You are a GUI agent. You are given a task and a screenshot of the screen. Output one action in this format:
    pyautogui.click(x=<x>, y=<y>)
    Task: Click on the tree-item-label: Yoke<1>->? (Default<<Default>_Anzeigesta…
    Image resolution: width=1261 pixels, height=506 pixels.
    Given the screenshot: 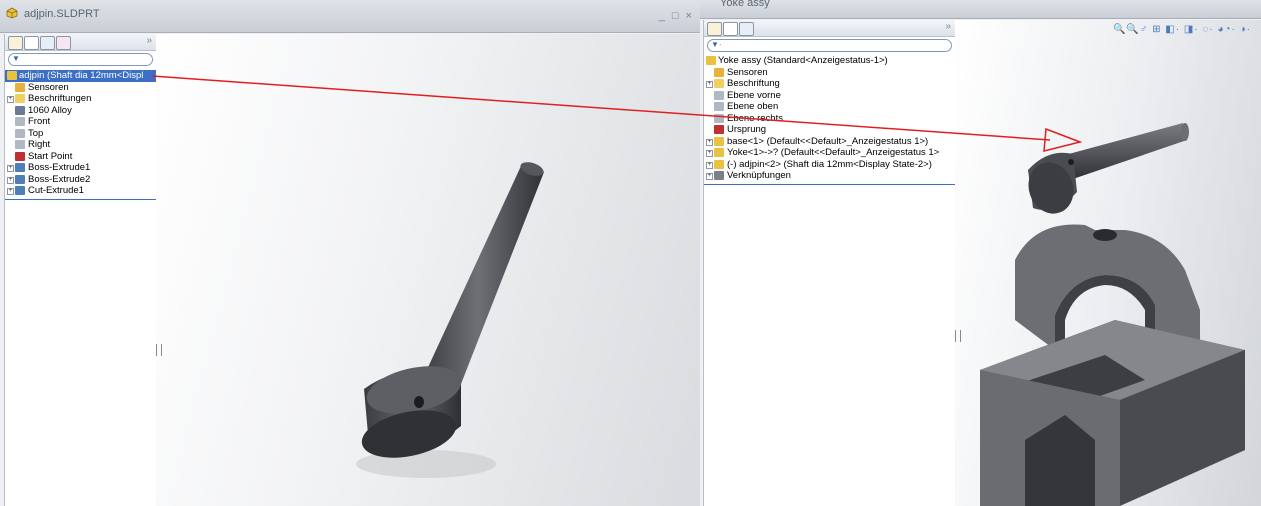 What is the action you would take?
    pyautogui.click(x=833, y=152)
    